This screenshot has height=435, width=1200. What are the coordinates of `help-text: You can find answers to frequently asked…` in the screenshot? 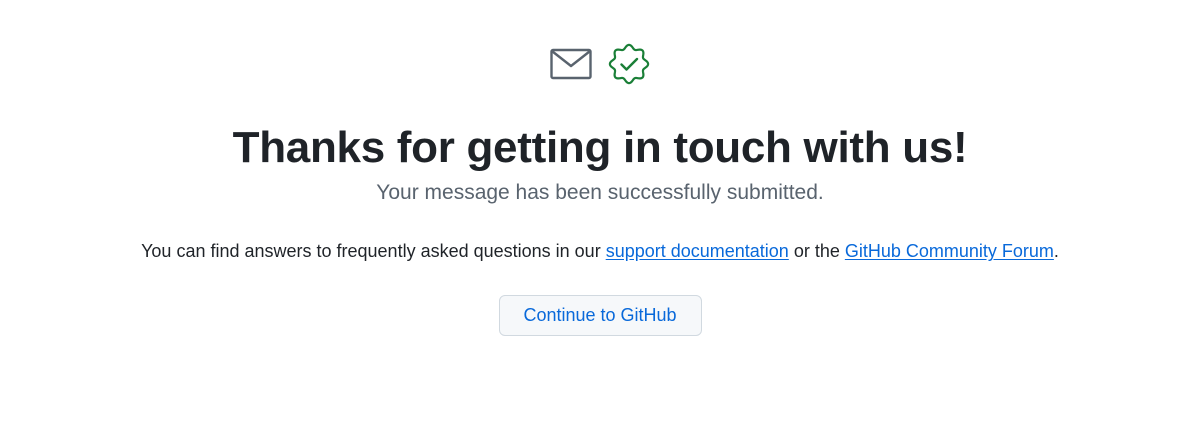 It's located at (600, 251).